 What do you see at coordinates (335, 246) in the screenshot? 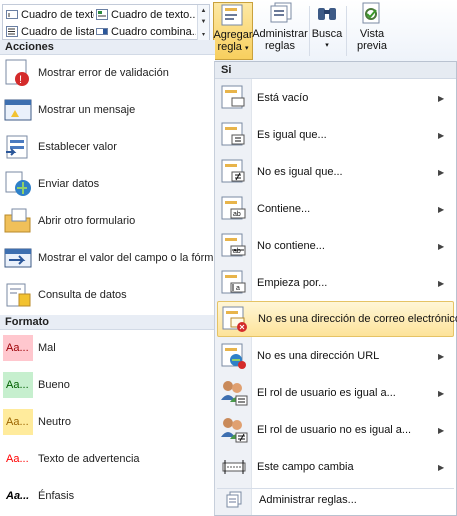
I see `menu-item-not-contains: ab No contiene... ▶` at bounding box center [335, 246].